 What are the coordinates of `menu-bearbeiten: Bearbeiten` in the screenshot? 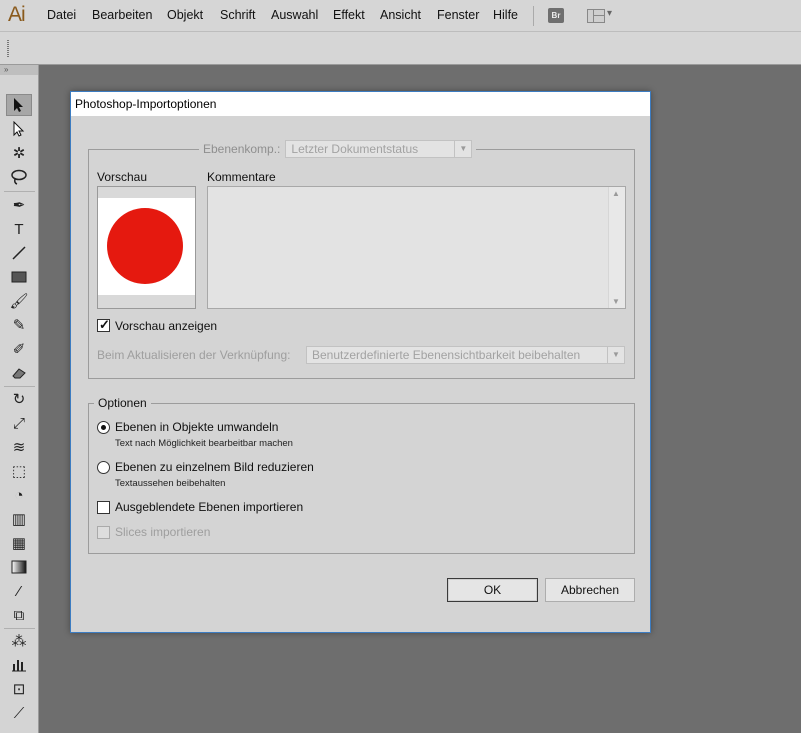 It's located at (122, 15).